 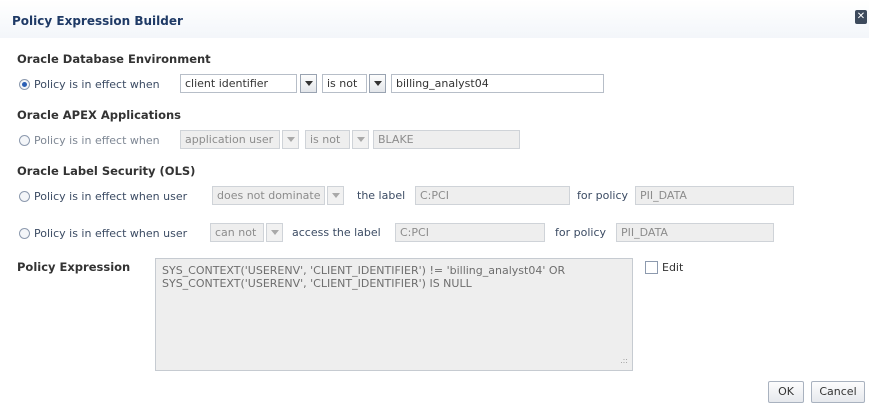 I want to click on db-env-operator-select: is not, so click(x=344, y=83).